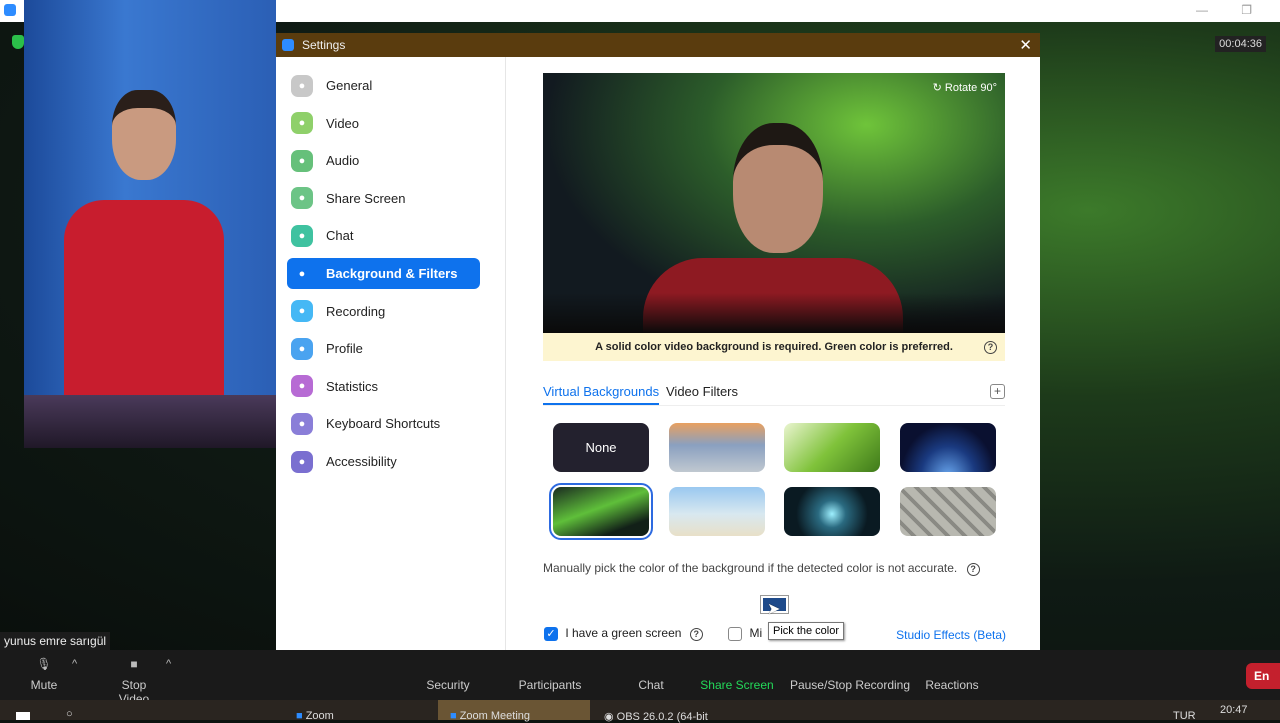 Image resolution: width=1280 pixels, height=723 pixels. What do you see at coordinates (948, 511) in the screenshot?
I see `background-castle-pattern` at bounding box center [948, 511].